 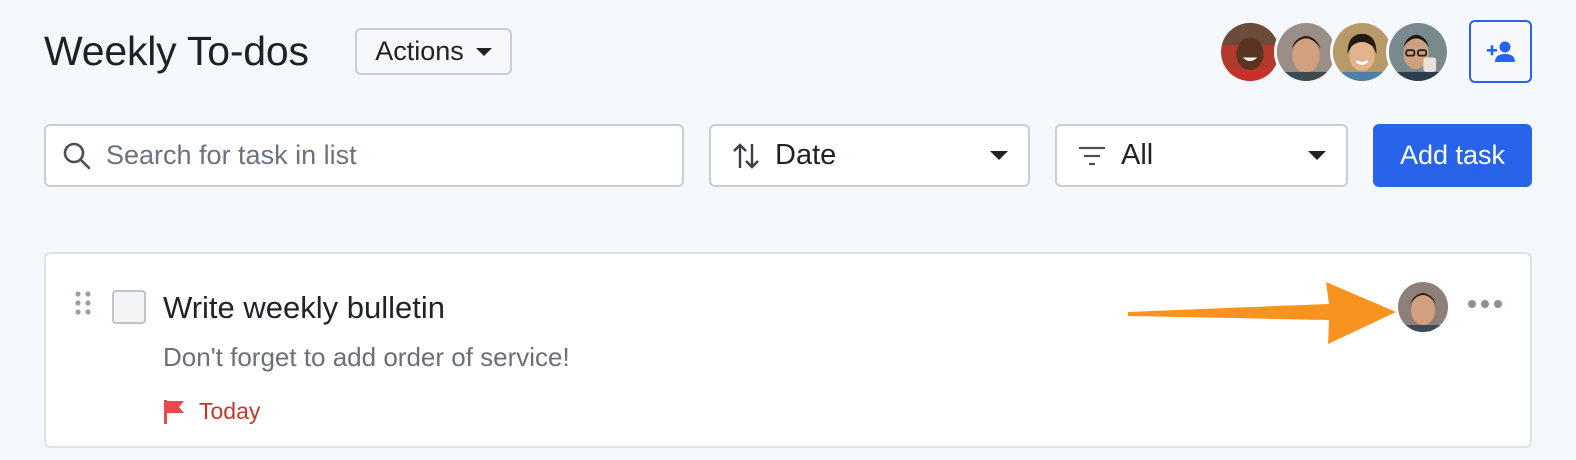 What do you see at coordinates (366, 357) in the screenshot?
I see `task-description: Don't forget to add order of service!` at bounding box center [366, 357].